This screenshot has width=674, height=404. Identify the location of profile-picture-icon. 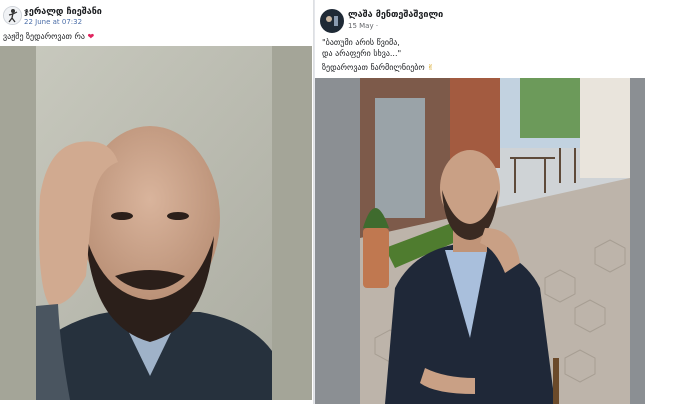
(332, 21).